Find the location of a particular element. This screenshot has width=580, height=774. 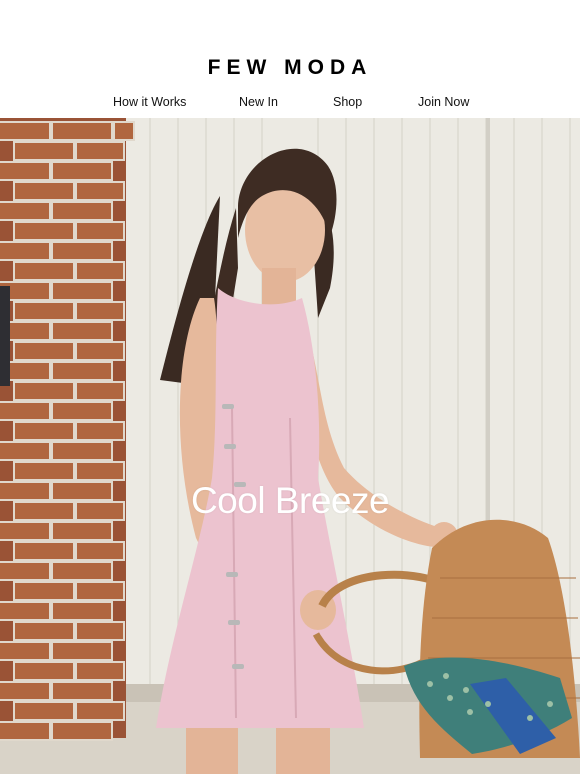

nav-link-join-now: Join Now is located at coordinates (443, 102).